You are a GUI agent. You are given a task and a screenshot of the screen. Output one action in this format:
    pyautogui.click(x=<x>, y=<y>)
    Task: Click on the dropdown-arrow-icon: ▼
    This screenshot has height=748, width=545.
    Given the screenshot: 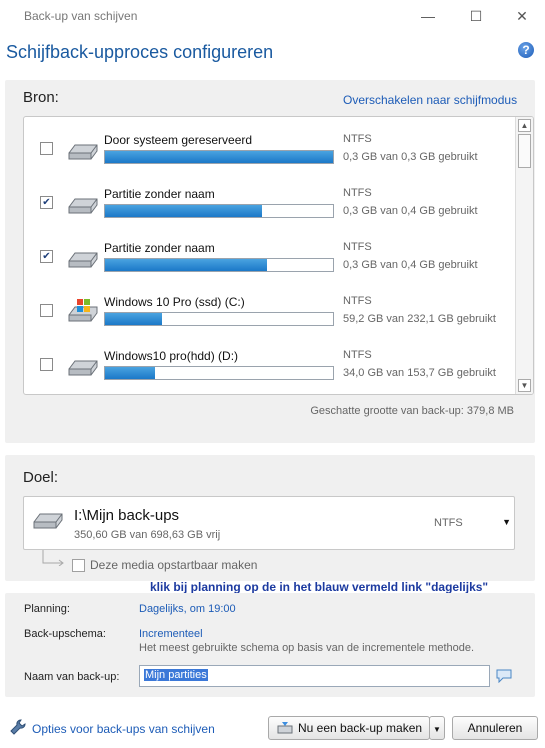 What is the action you would take?
    pyautogui.click(x=506, y=522)
    